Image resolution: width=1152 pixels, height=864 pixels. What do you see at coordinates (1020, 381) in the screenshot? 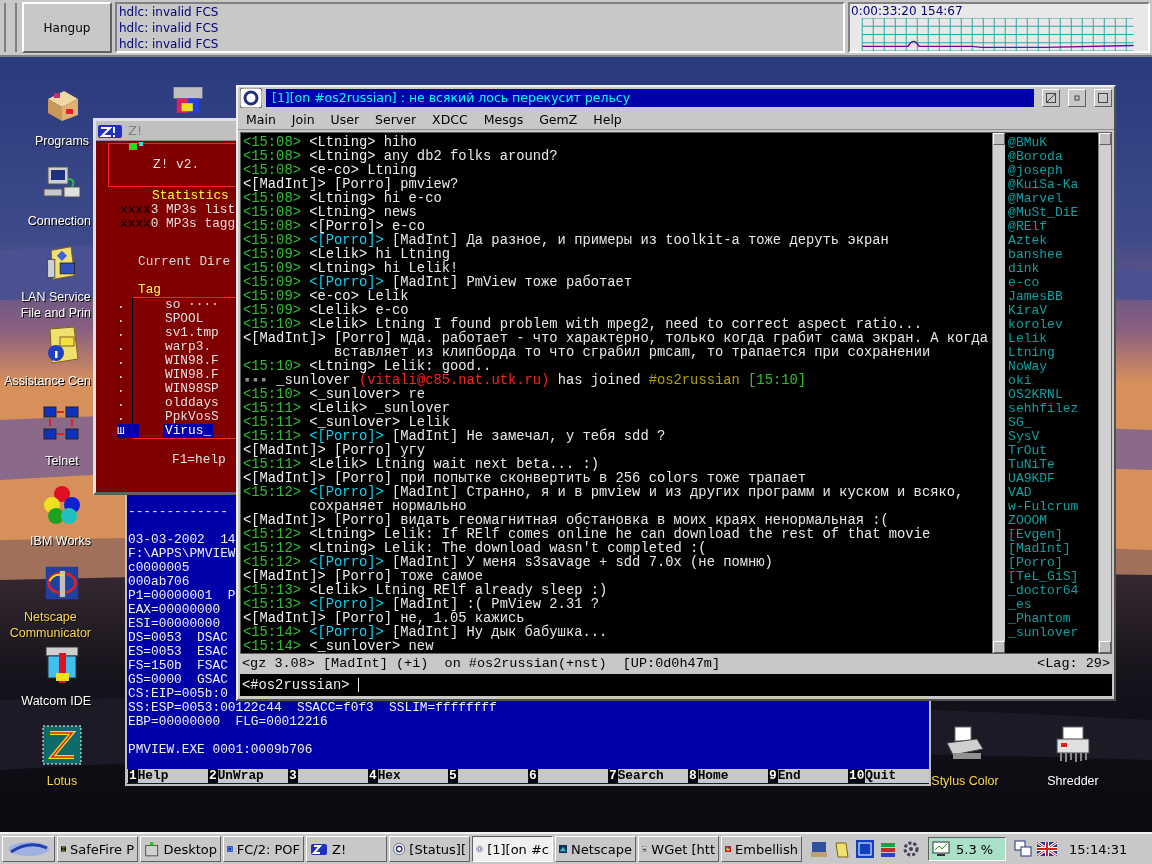
I see `nick-item: oki` at bounding box center [1020, 381].